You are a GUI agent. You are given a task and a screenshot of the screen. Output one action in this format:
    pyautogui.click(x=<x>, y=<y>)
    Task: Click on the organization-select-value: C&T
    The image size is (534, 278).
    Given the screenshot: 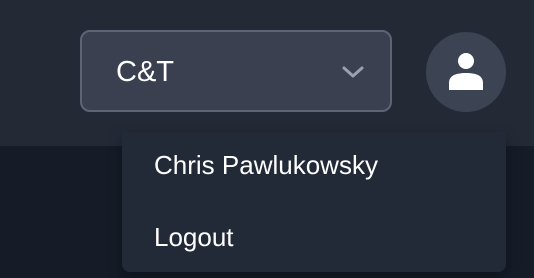 What is the action you would take?
    pyautogui.click(x=145, y=72)
    